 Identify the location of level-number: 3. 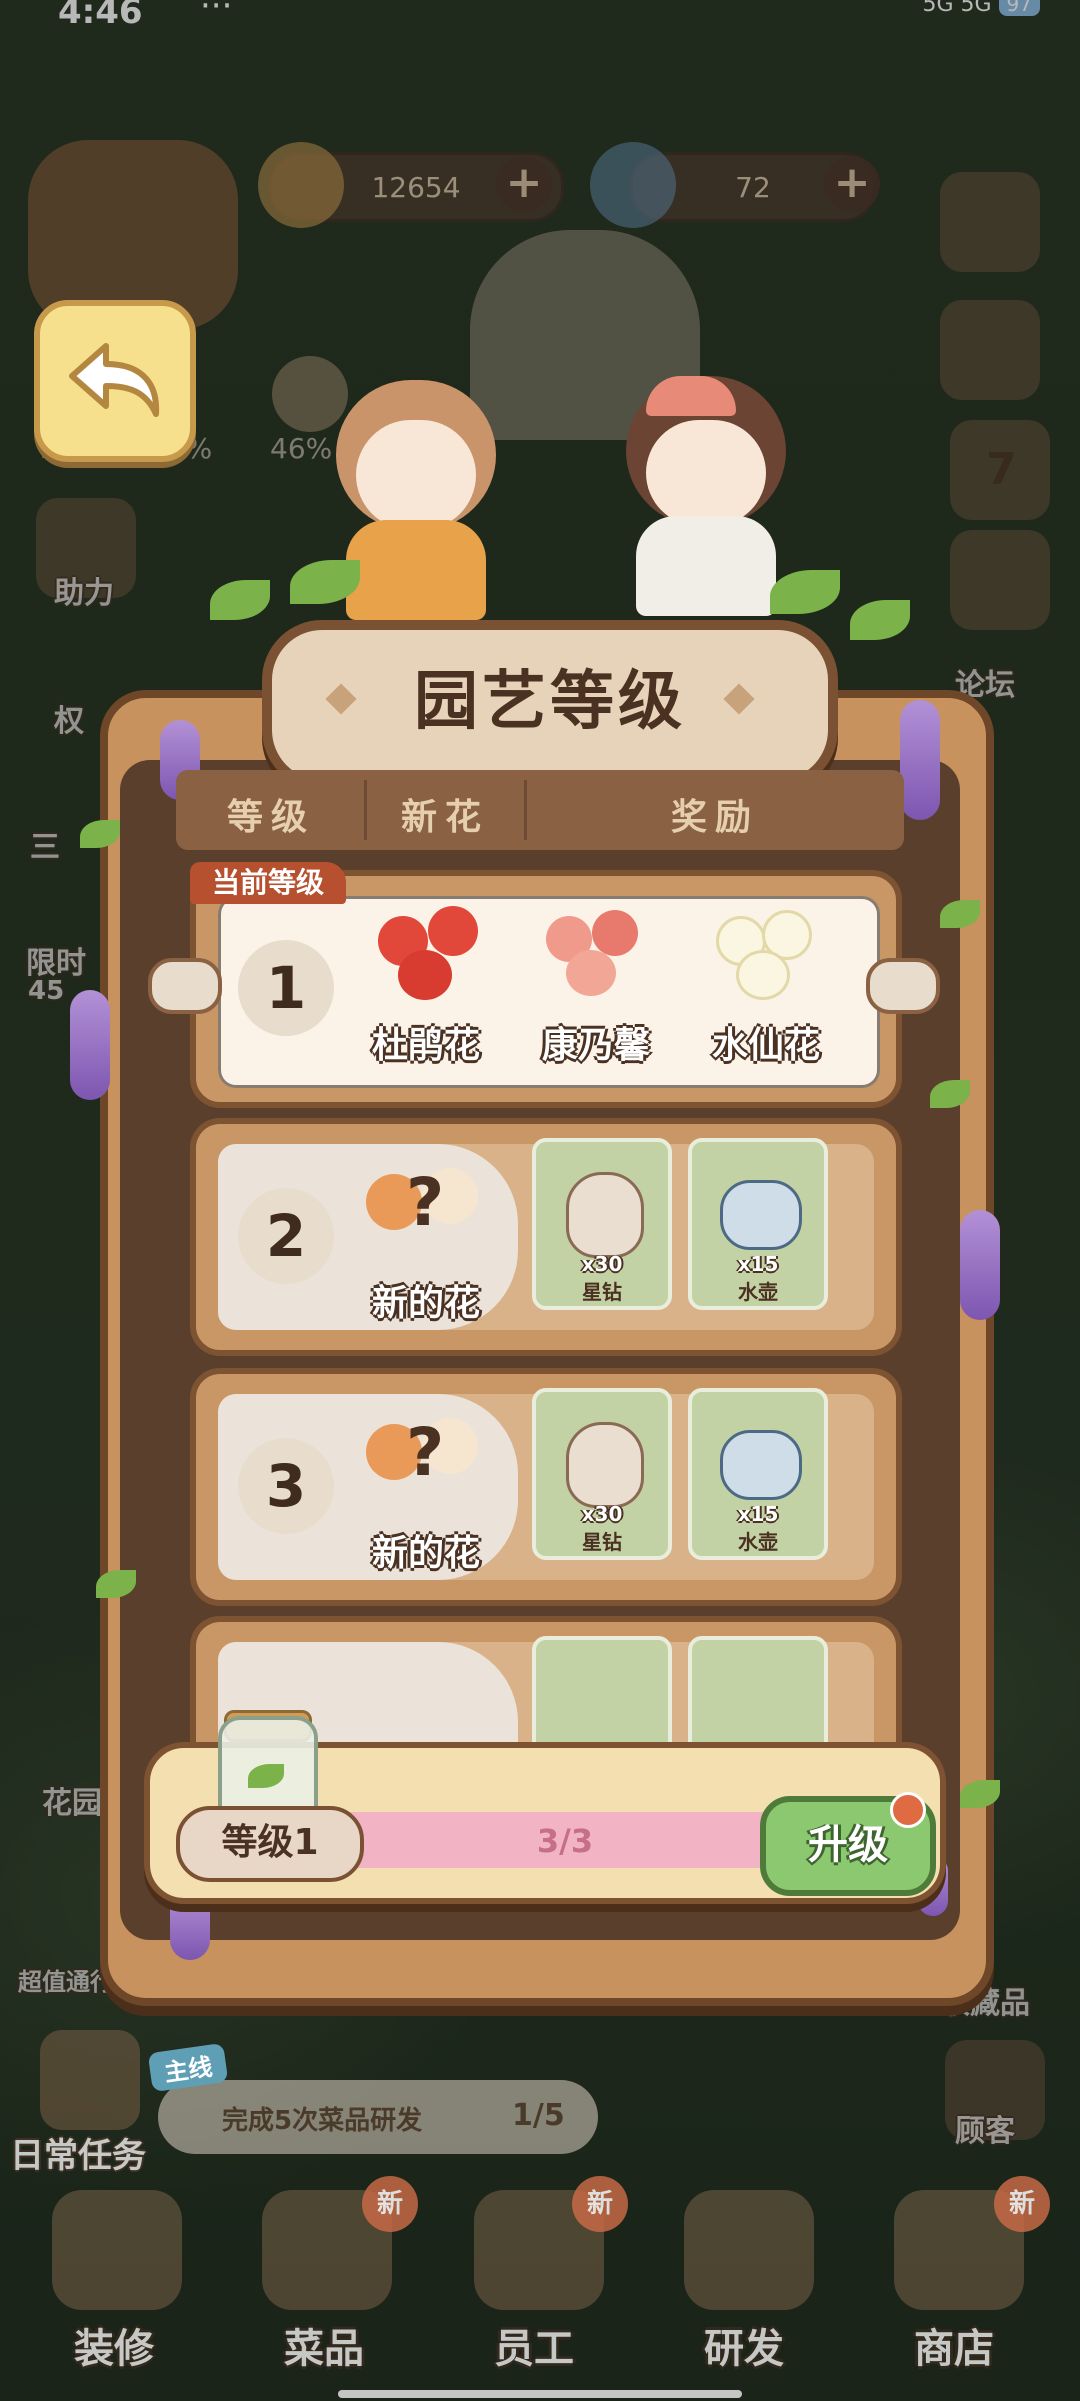
(286, 1486).